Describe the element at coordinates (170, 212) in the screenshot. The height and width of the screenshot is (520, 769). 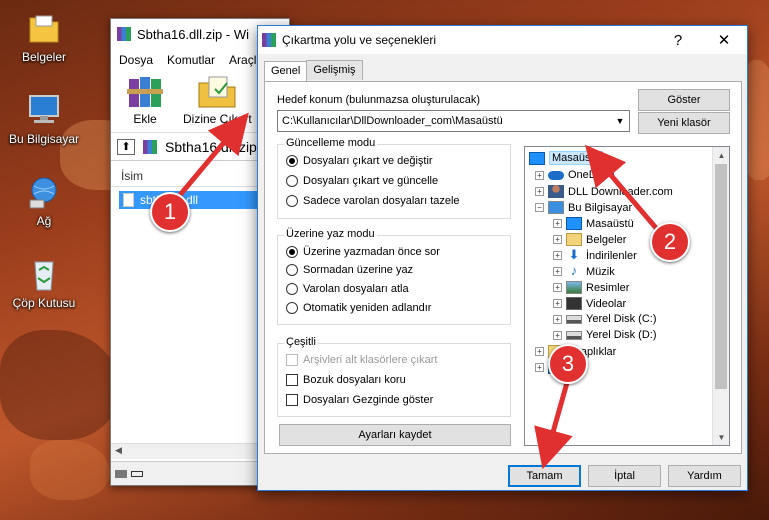
I see `step-badge-1: 1` at that location.